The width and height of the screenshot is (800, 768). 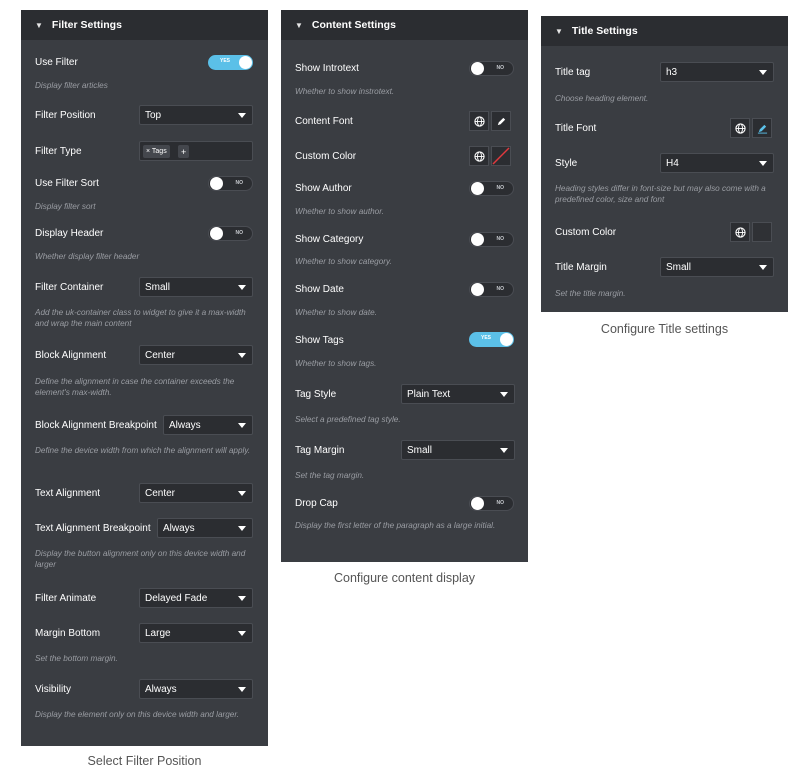 What do you see at coordinates (205, 528) in the screenshot?
I see `text-alignment-breakpoint-select: Always` at bounding box center [205, 528].